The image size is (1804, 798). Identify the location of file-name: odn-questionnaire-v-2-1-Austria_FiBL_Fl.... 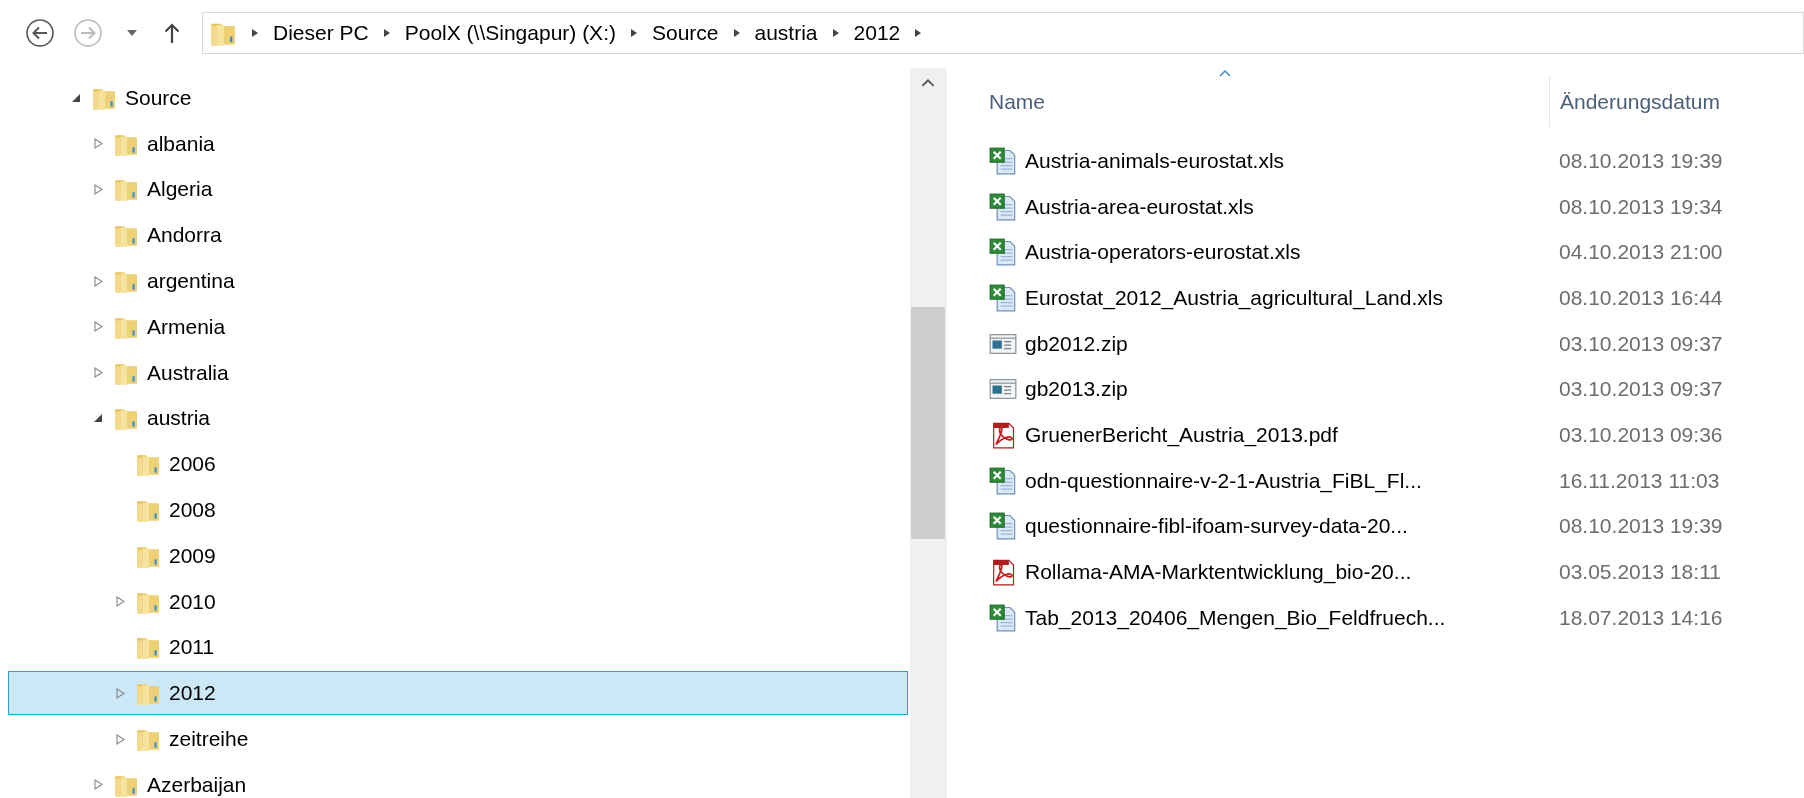
(1223, 480).